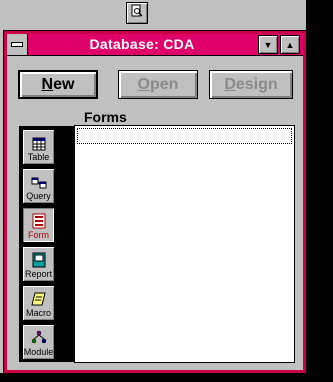 The width and height of the screenshot is (333, 382). What do you see at coordinates (39, 260) in the screenshot?
I see `report-icon` at bounding box center [39, 260].